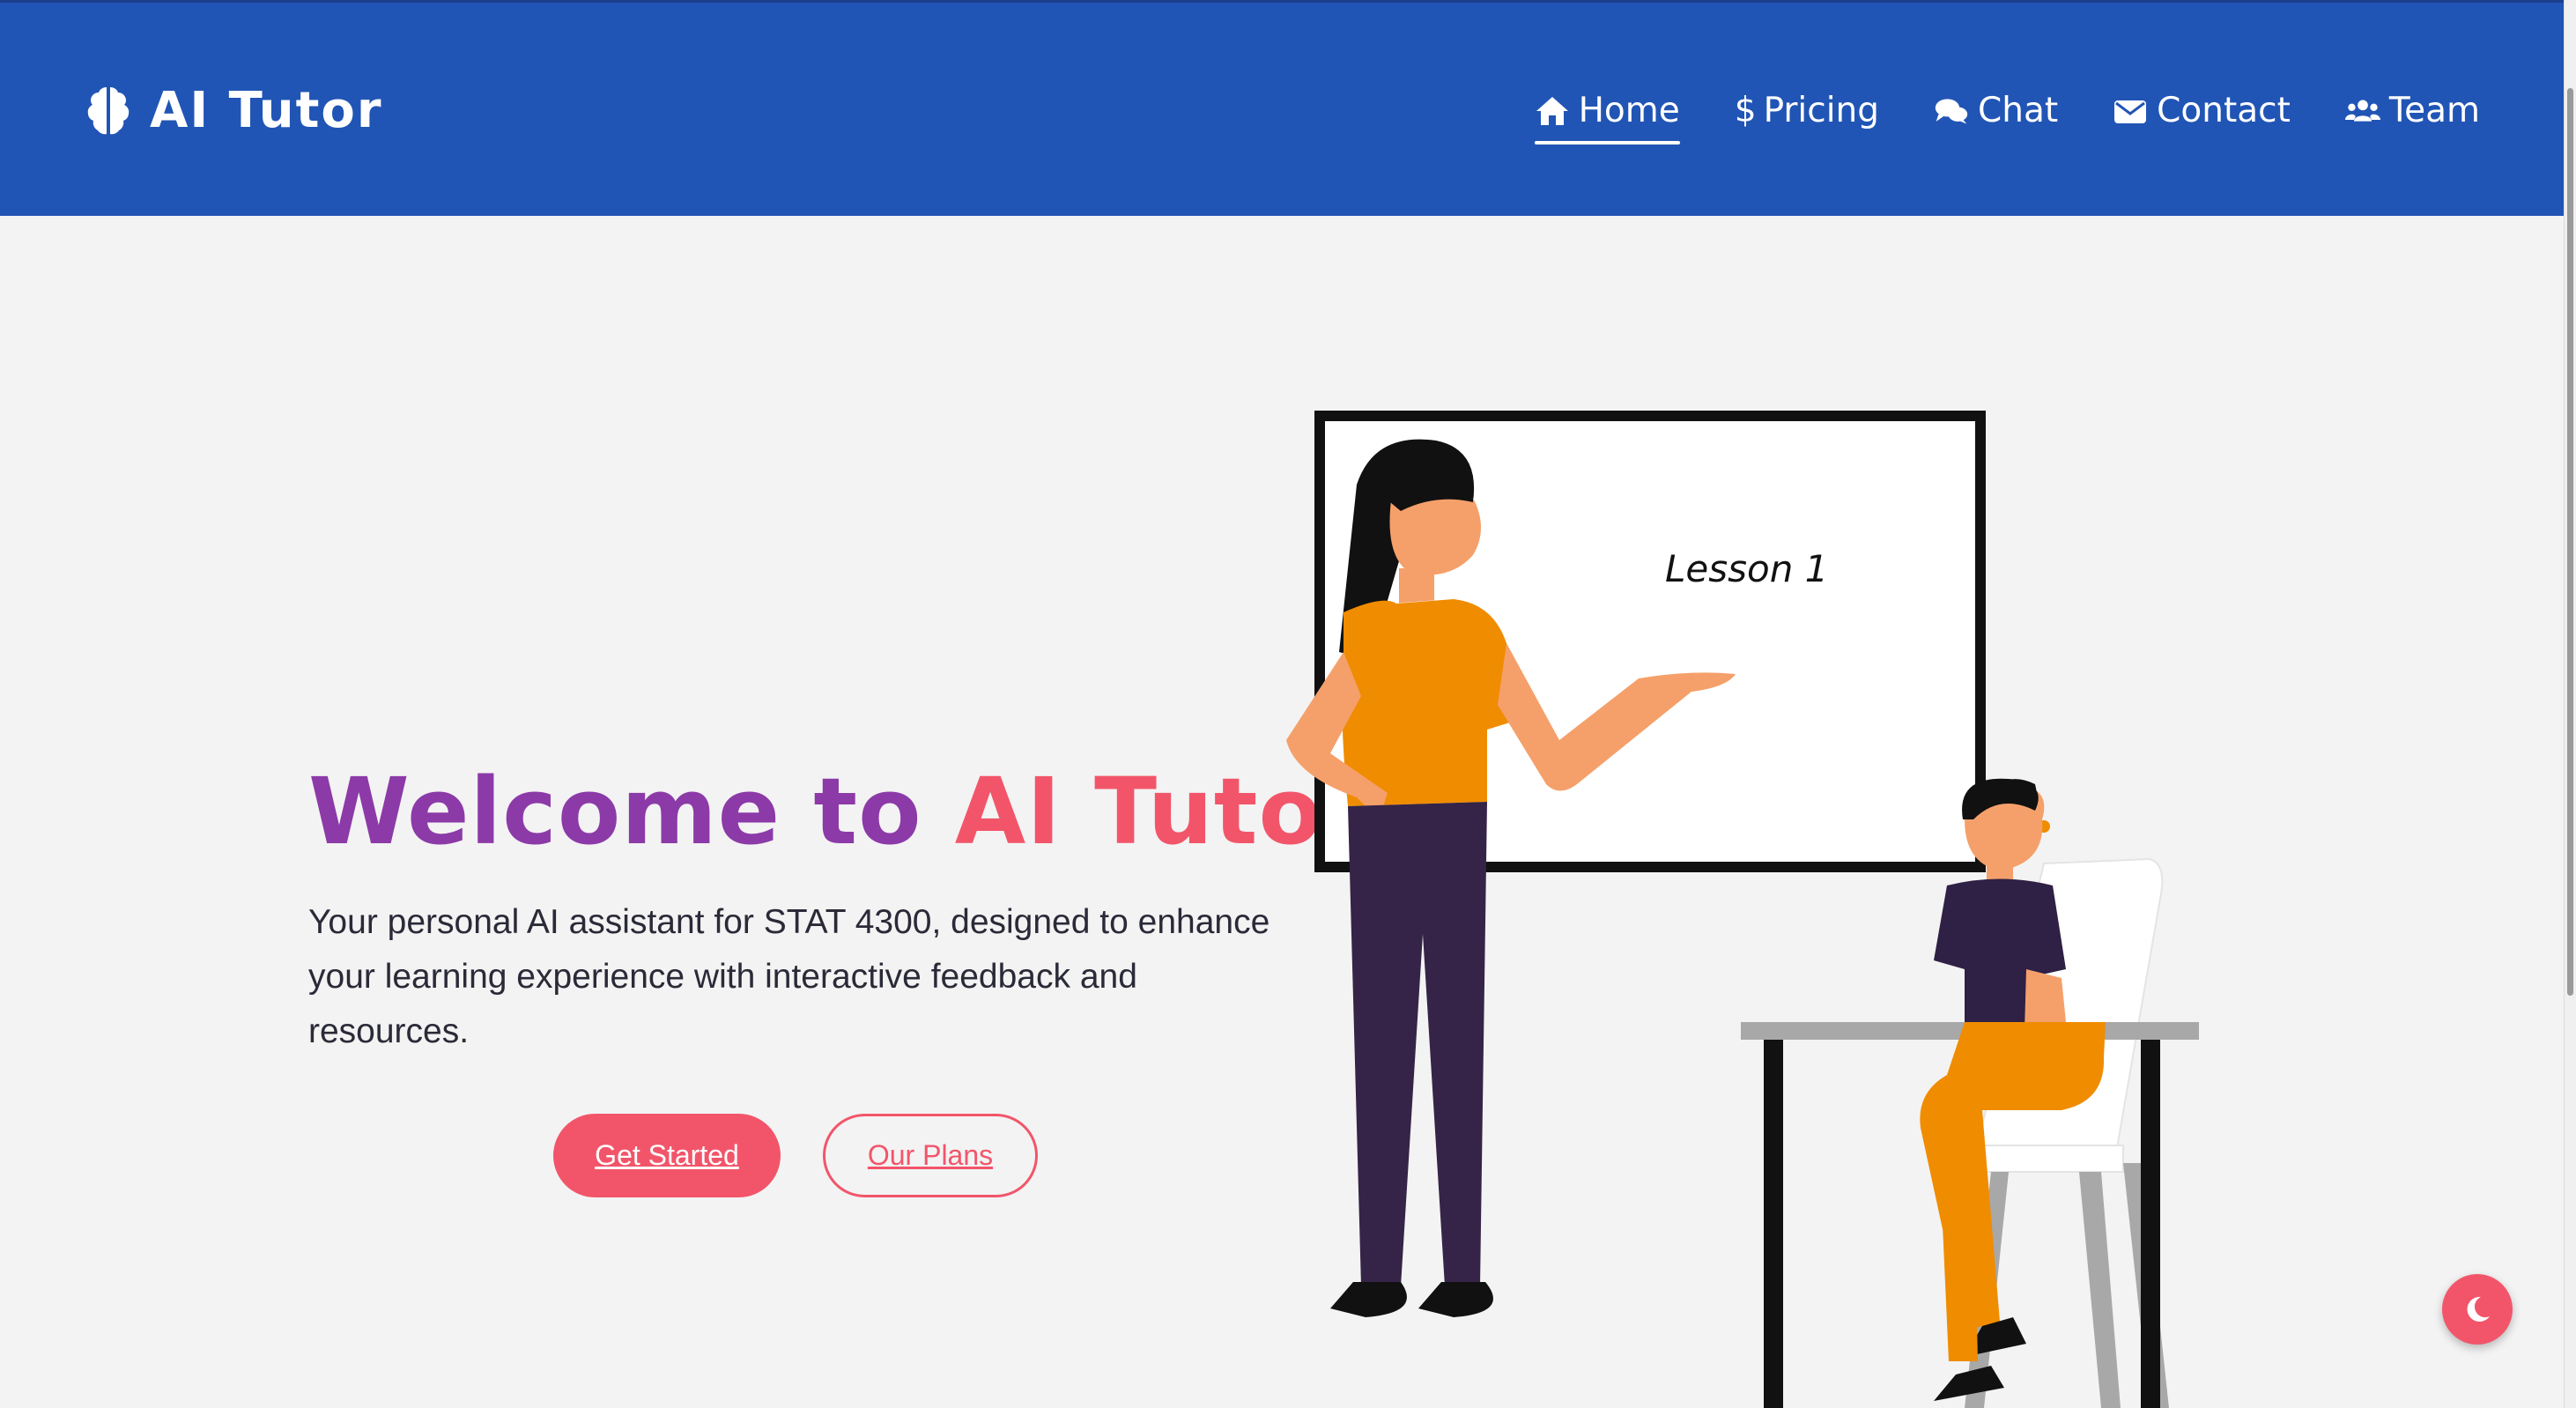 This screenshot has width=2576, height=1408. I want to click on nav-home-label: Home, so click(1629, 110).